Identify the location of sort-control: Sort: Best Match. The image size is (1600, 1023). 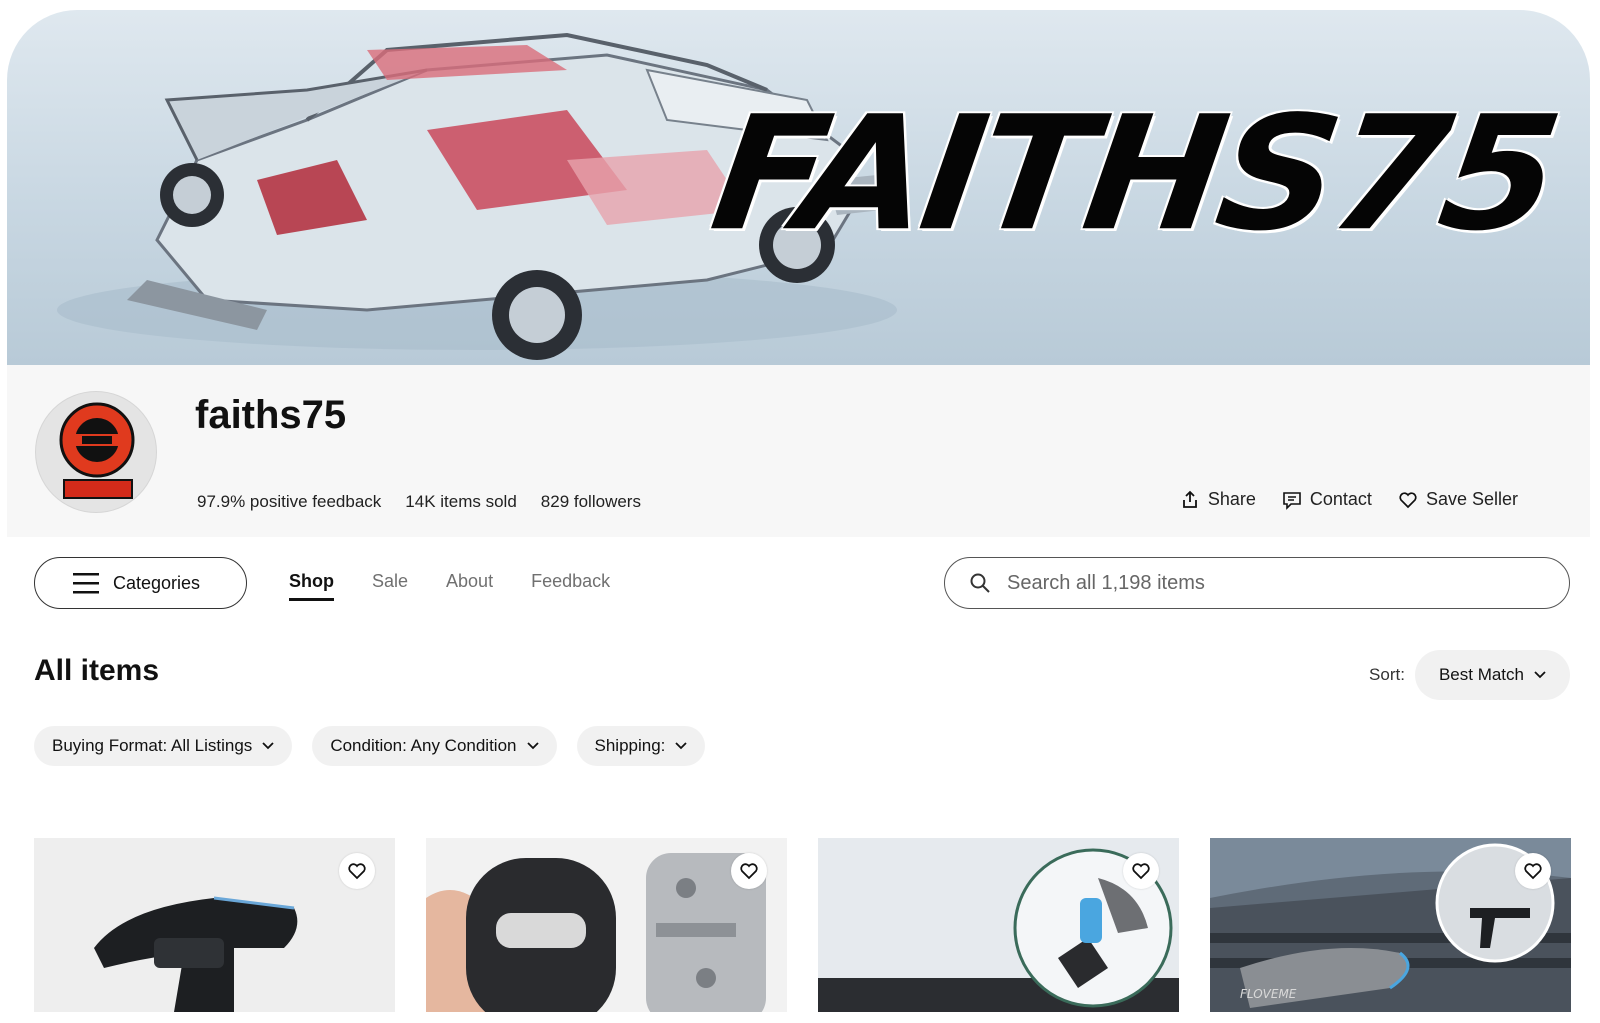
(1469, 675).